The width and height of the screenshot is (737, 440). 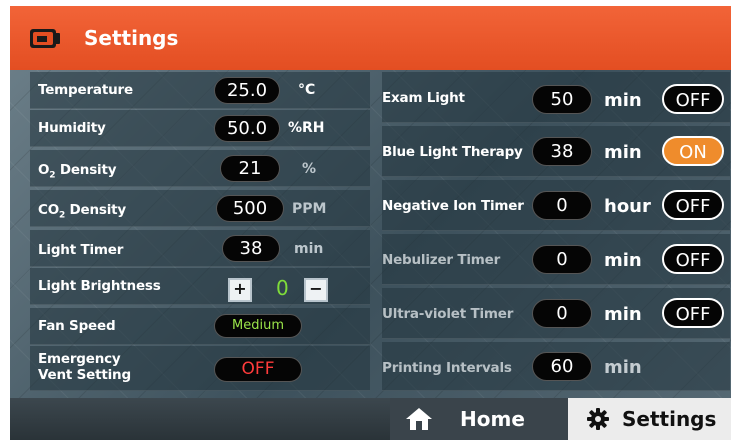 What do you see at coordinates (250, 208) in the screenshot?
I see `co2-density-value: 500` at bounding box center [250, 208].